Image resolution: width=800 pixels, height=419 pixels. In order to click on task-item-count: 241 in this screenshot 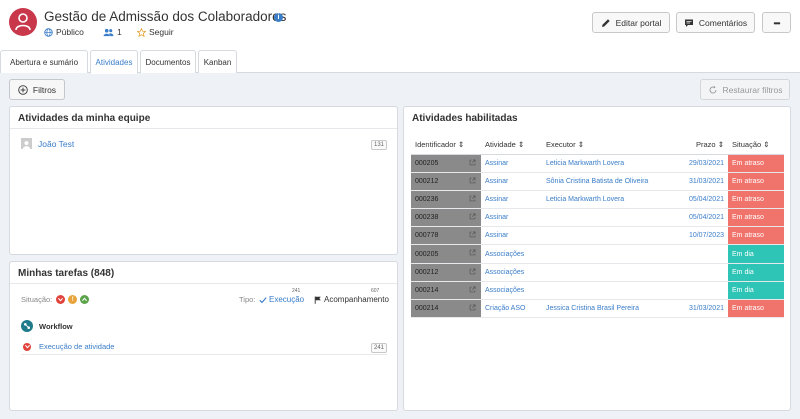, I will do `click(378, 348)`.